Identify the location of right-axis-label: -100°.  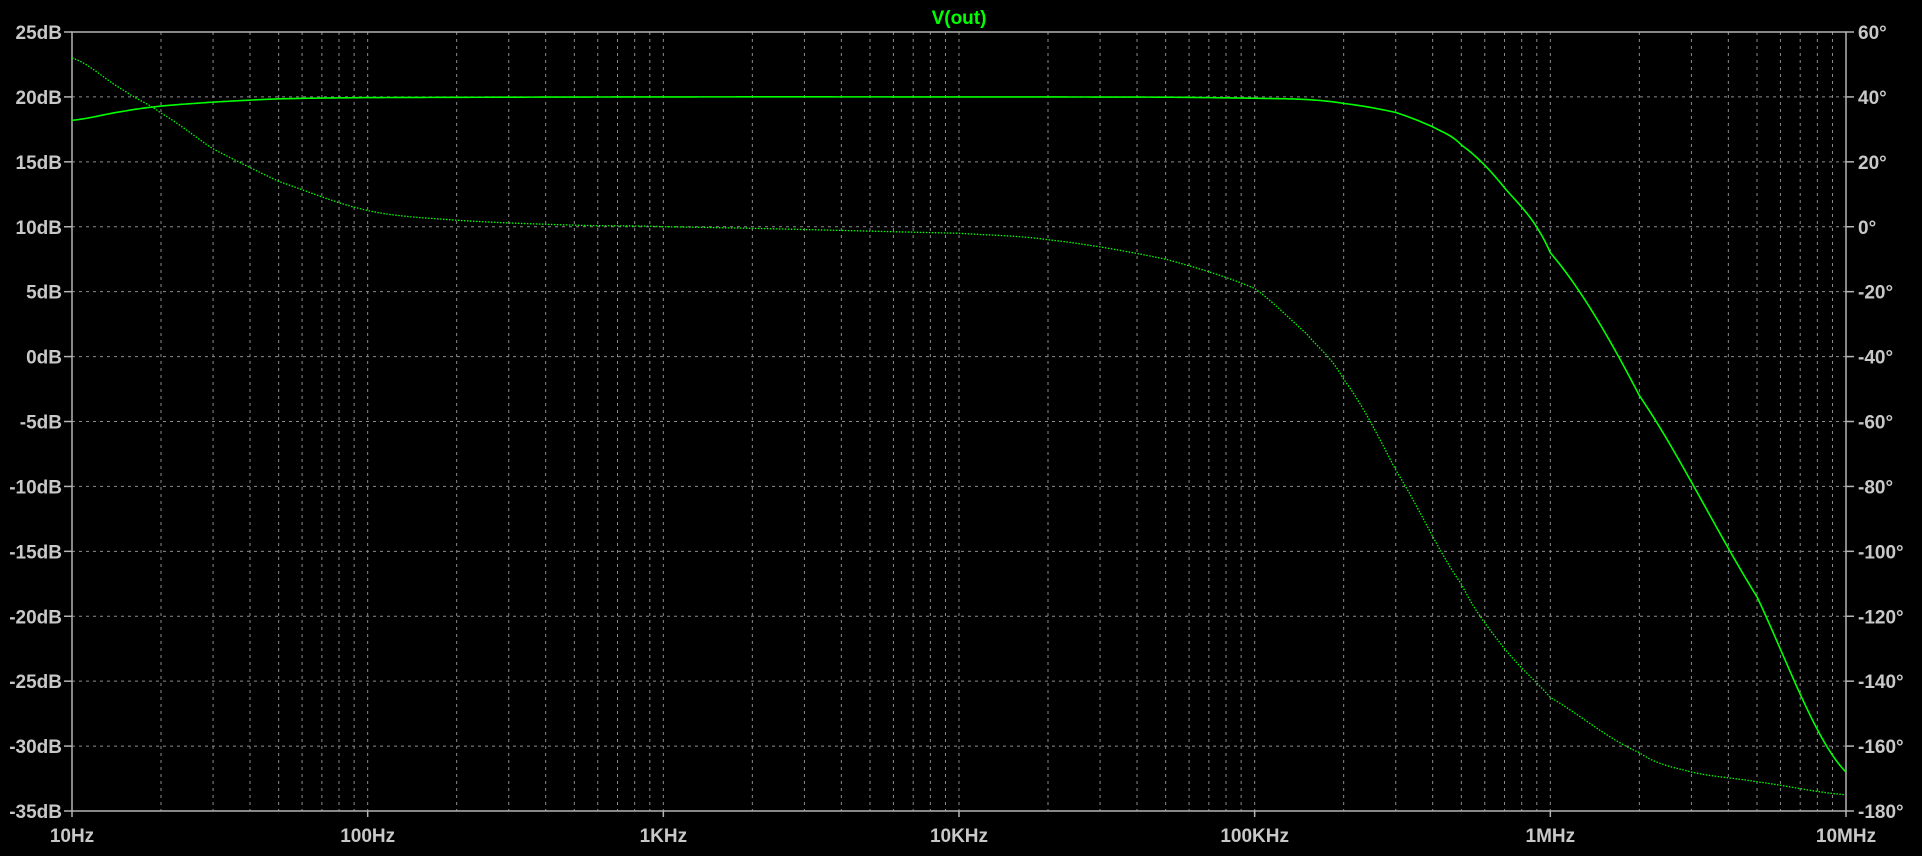
(1881, 552).